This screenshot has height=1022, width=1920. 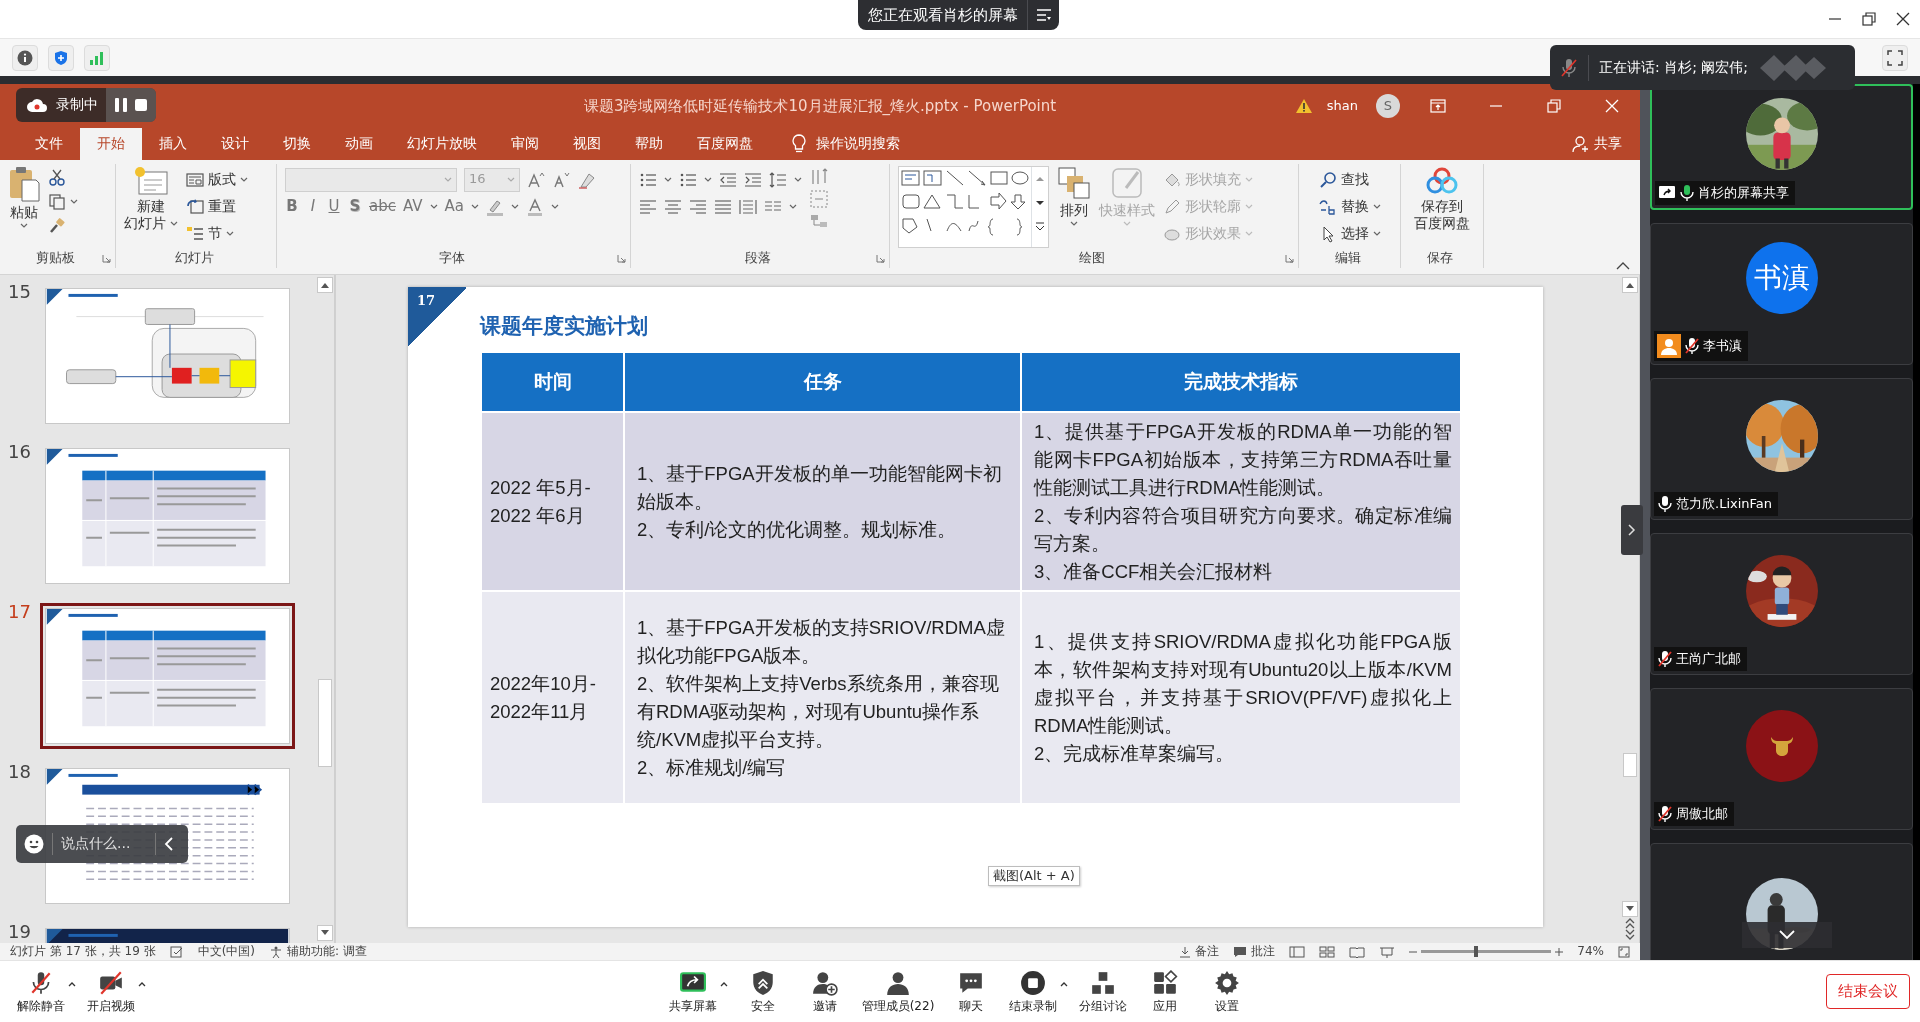 I want to click on layout-icon, so click(x=195, y=179).